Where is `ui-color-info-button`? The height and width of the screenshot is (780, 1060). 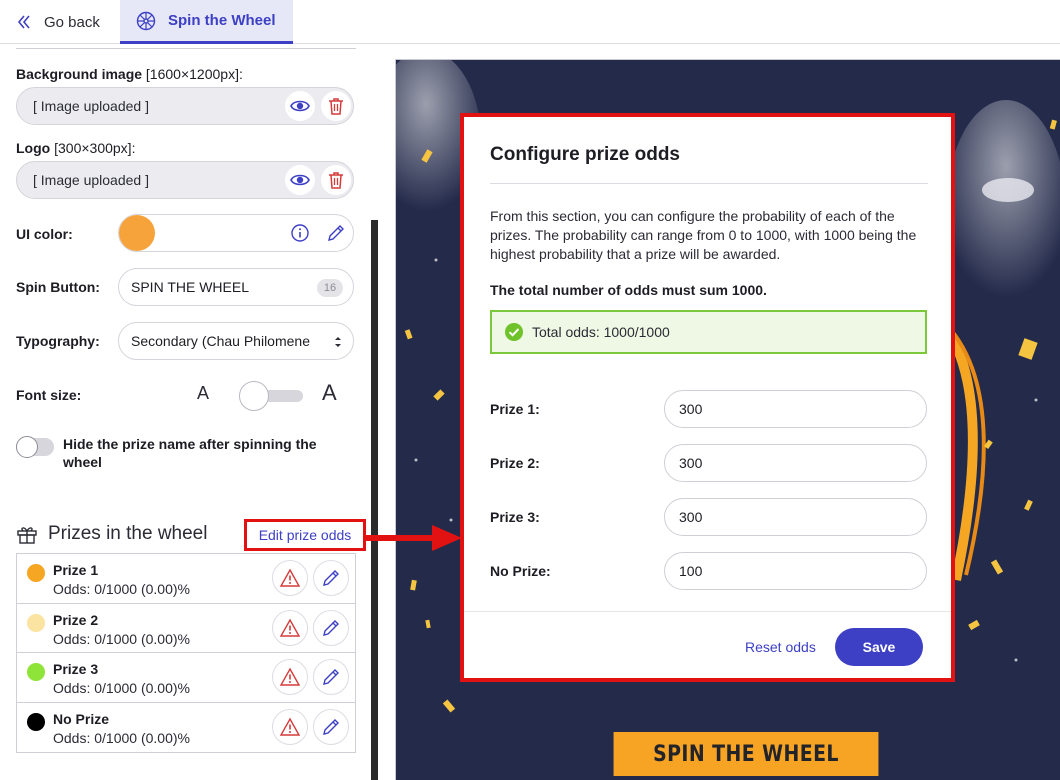 ui-color-info-button is located at coordinates (300, 233).